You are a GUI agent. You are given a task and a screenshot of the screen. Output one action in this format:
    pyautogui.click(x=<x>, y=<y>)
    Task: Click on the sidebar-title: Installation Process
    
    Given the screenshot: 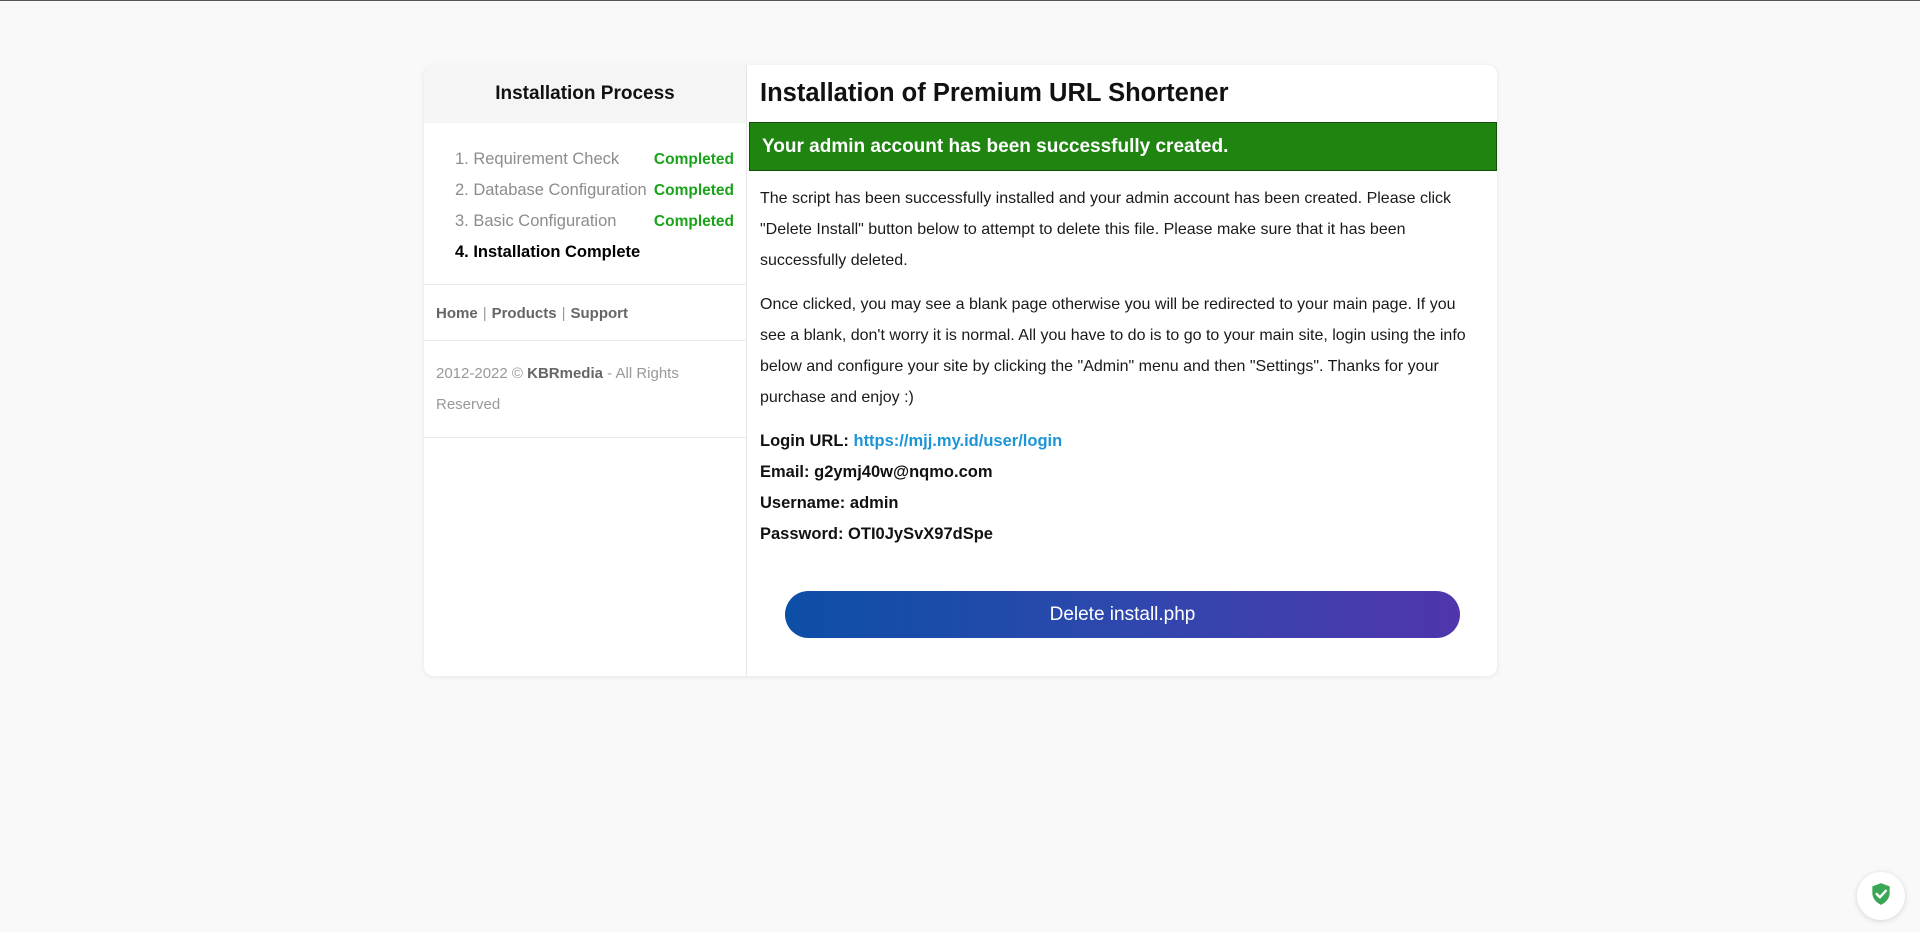 What is the action you would take?
    pyautogui.click(x=585, y=94)
    